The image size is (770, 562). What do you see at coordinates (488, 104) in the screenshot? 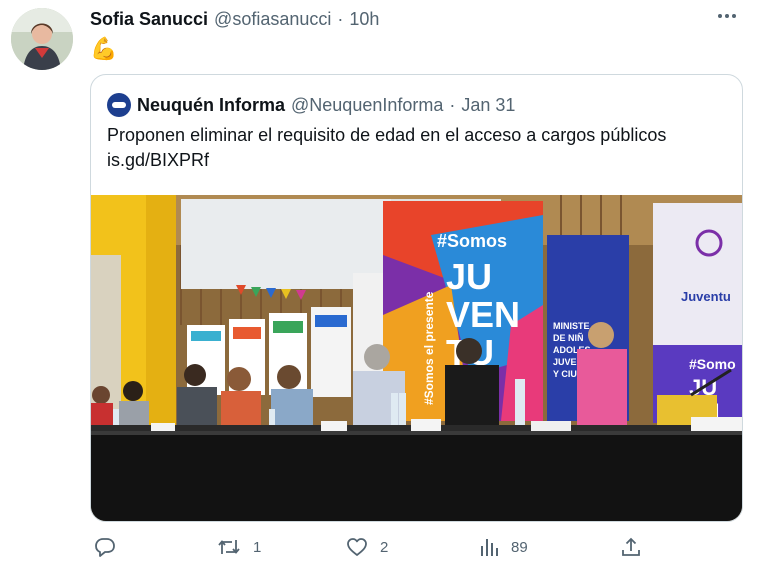
I see `quoted-tweet-date: Jan 31` at bounding box center [488, 104].